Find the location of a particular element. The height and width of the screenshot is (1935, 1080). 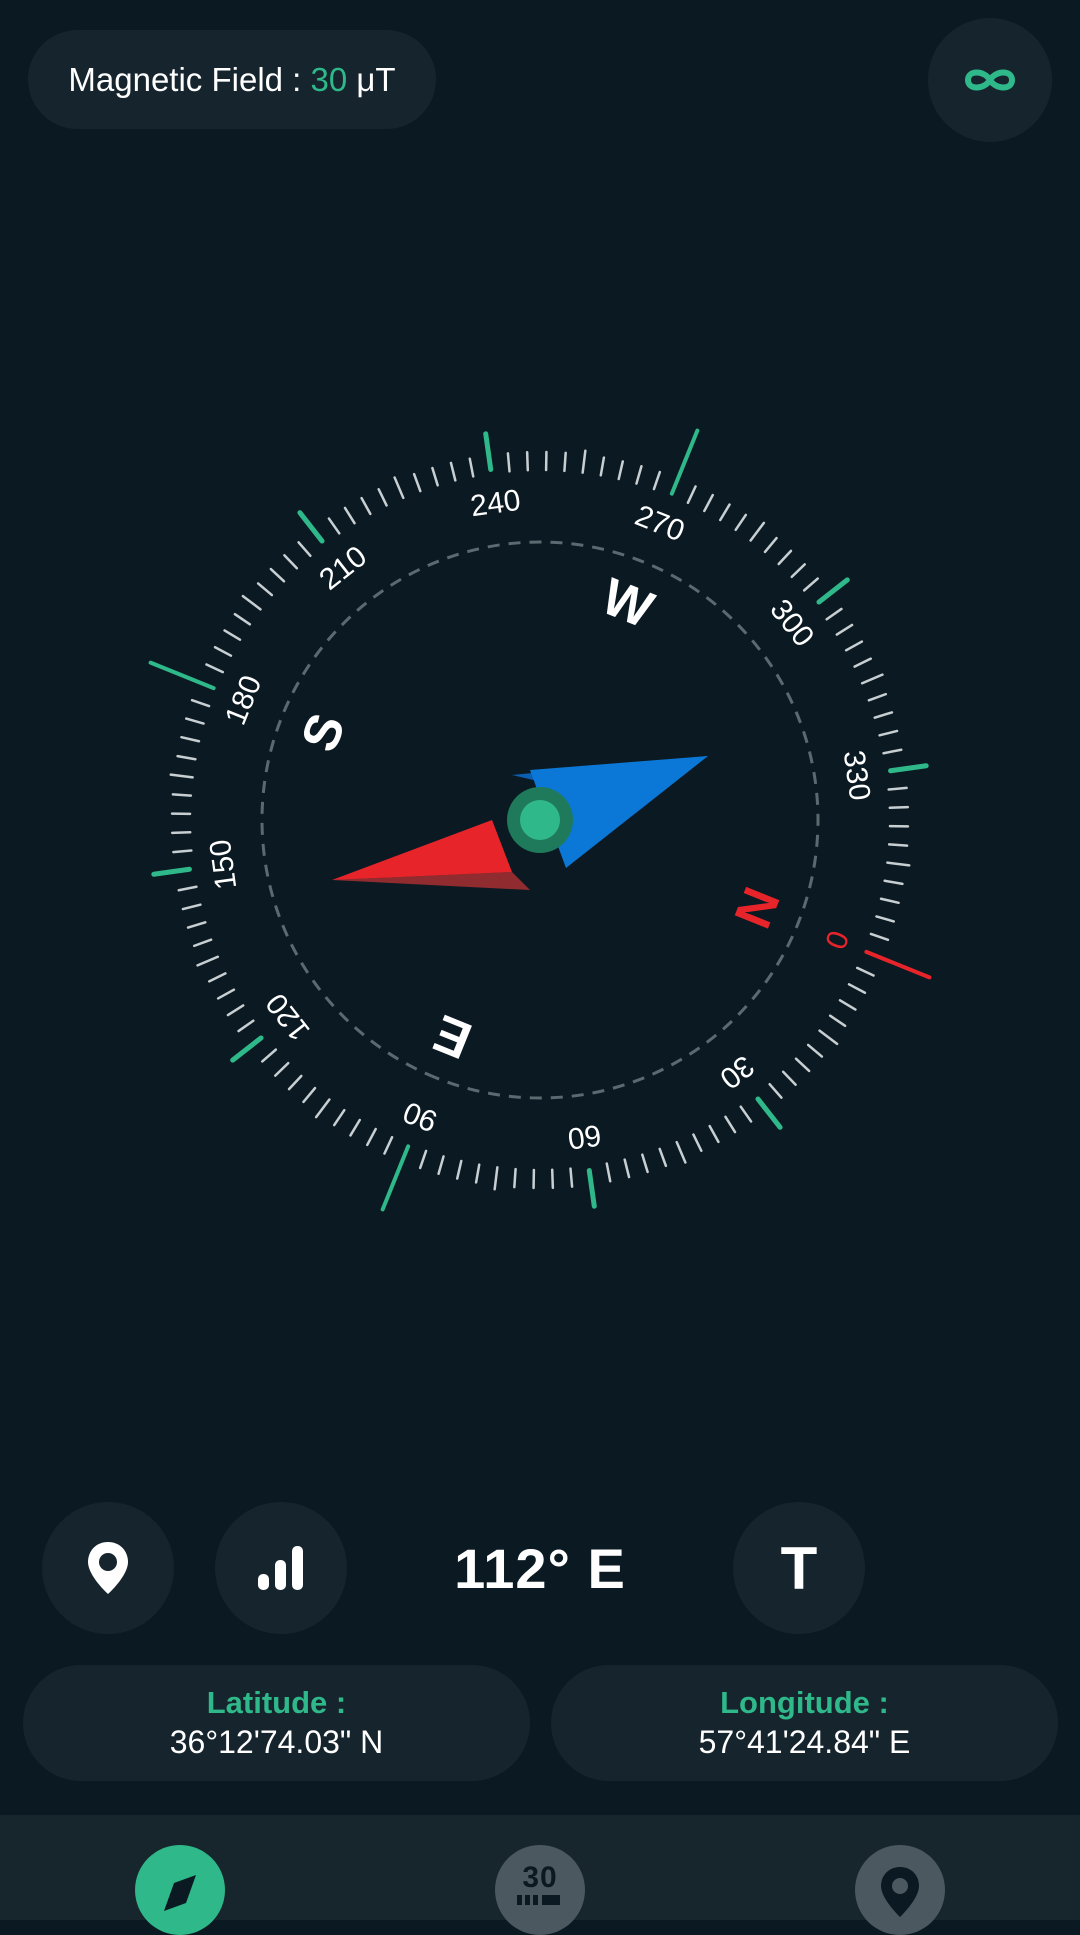

nav-number-tool: 30 is located at coordinates (540, 1890).